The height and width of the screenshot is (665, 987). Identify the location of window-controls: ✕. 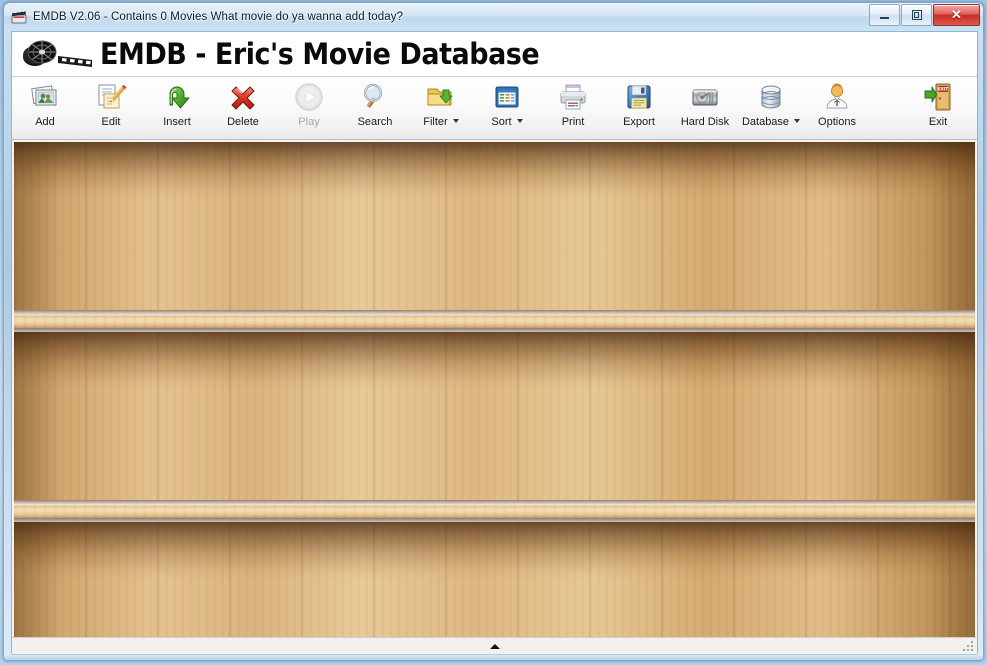
(924, 15).